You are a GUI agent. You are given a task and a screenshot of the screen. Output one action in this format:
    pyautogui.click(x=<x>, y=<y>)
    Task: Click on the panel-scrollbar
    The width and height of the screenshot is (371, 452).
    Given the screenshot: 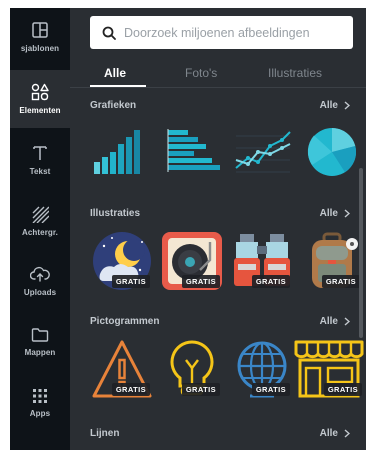 What is the action you would take?
    pyautogui.click(x=361, y=253)
    